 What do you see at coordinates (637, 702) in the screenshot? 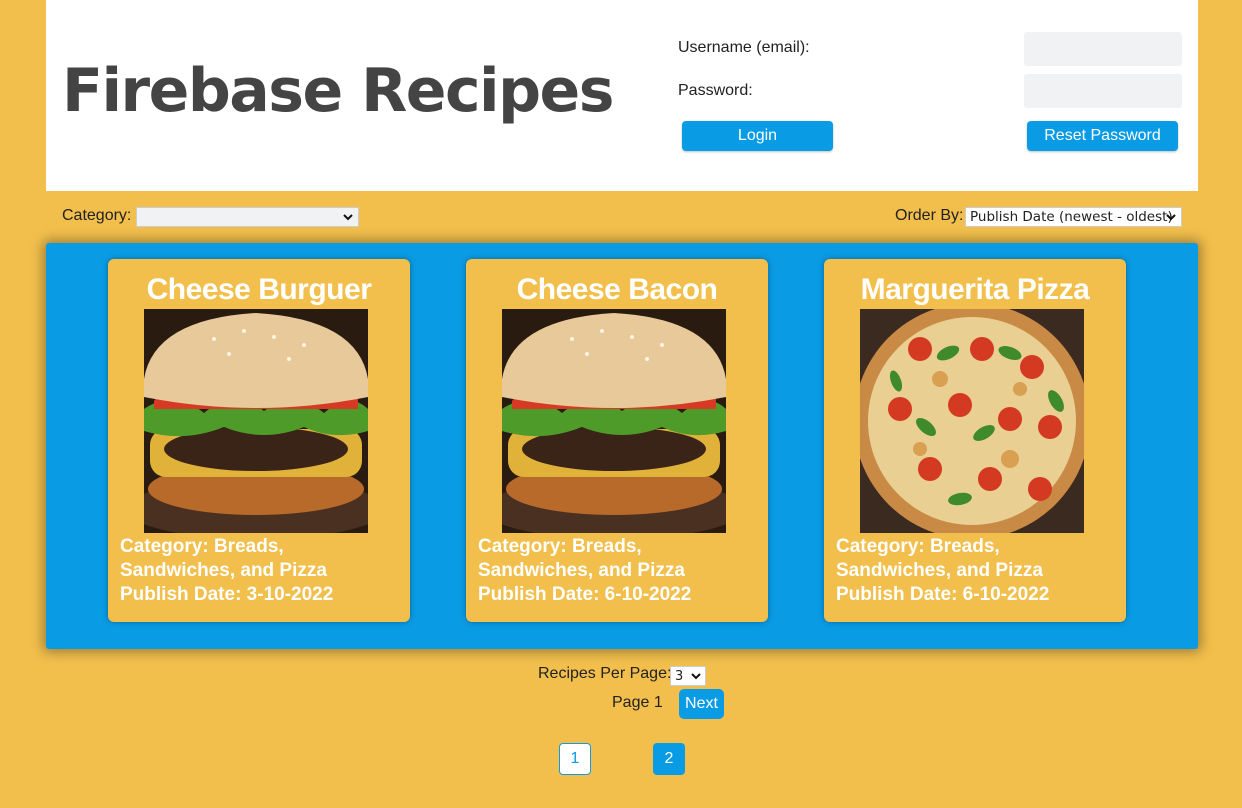
I see `page-indicator: Page 1` at bounding box center [637, 702].